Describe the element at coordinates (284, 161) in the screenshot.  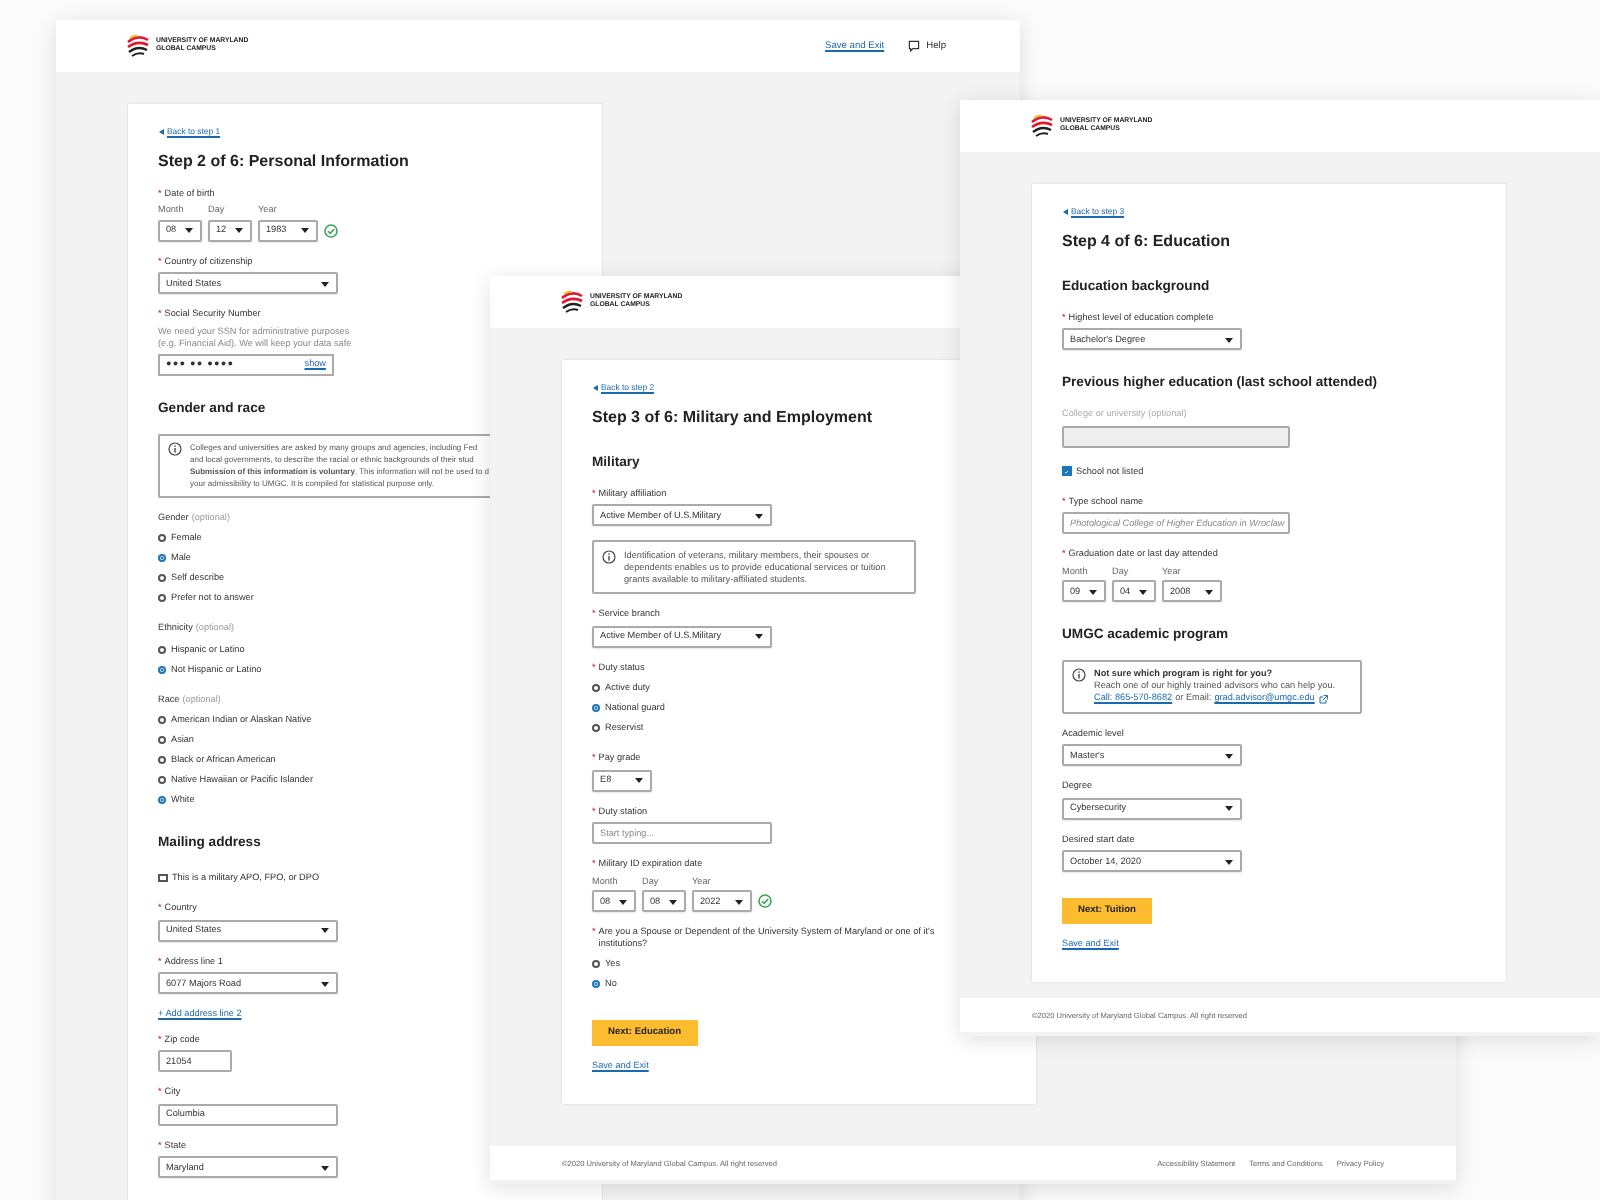
I see `page-title: Step 2 of 6: Personal Information` at that location.